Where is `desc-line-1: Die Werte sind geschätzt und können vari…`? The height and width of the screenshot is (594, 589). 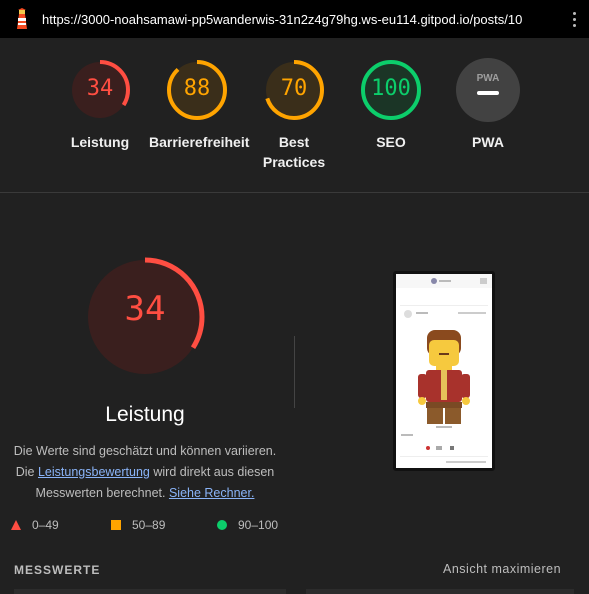 desc-line-1: Die Werte sind geschätzt und können vari… is located at coordinates (145, 451).